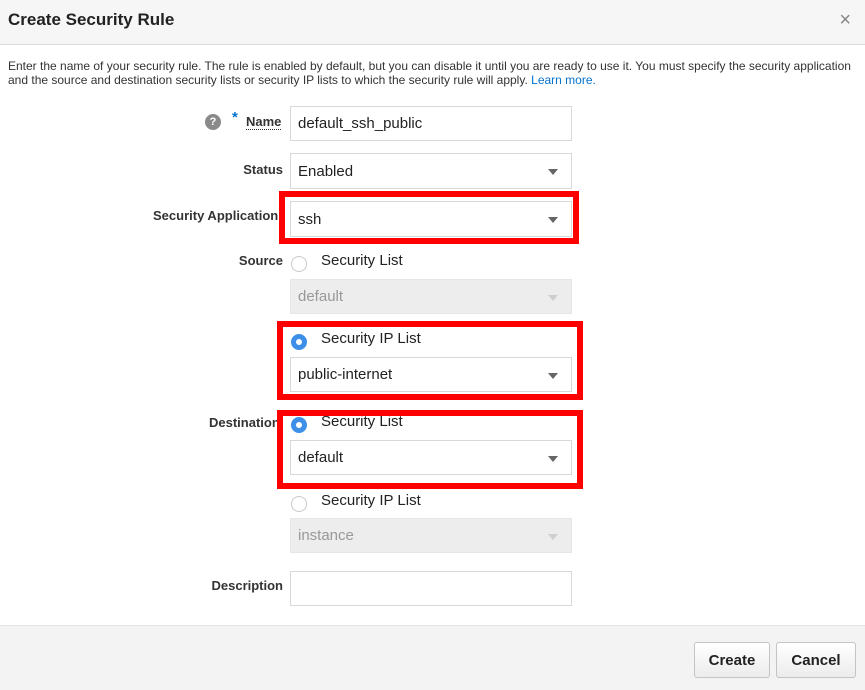  What do you see at coordinates (216, 215) in the screenshot?
I see `security-application-label: Security Application` at bounding box center [216, 215].